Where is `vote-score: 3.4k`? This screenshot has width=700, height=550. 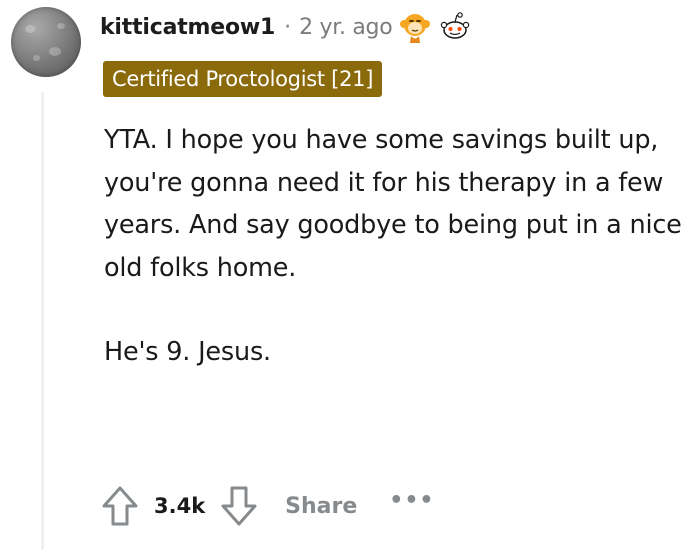 vote-score: 3.4k is located at coordinates (180, 506).